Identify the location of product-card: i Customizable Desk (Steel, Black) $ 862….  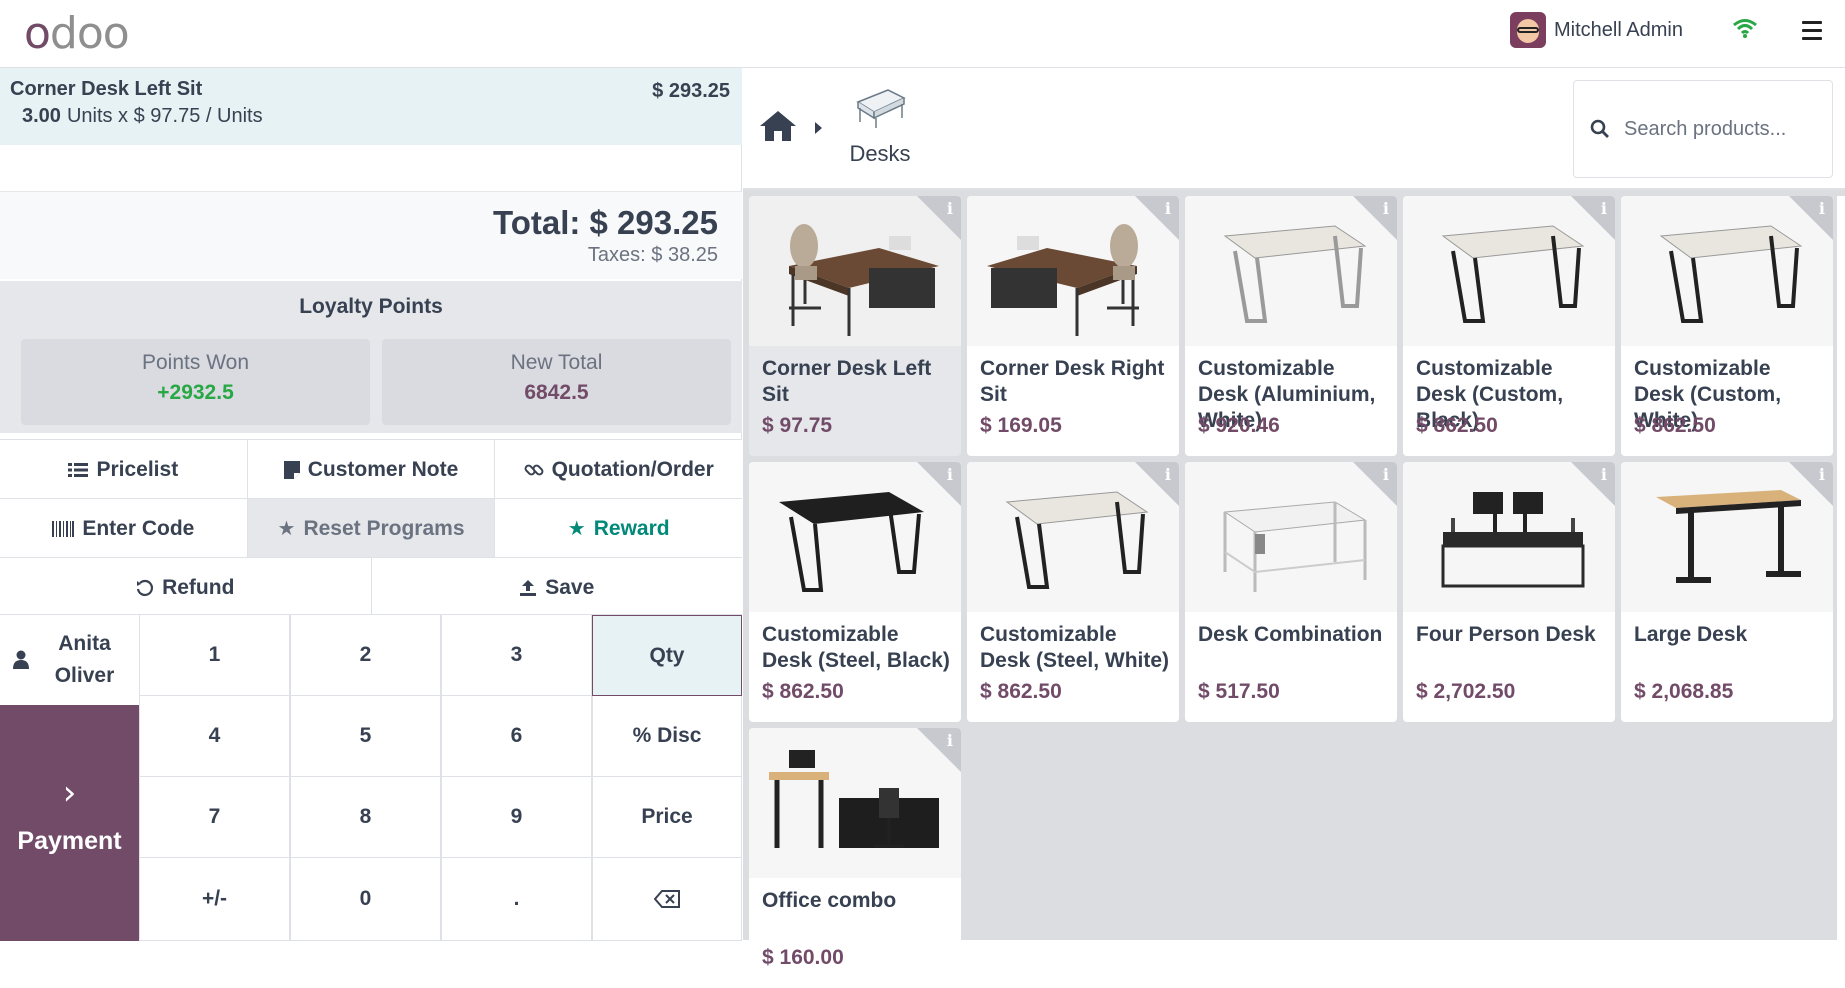
(855, 592).